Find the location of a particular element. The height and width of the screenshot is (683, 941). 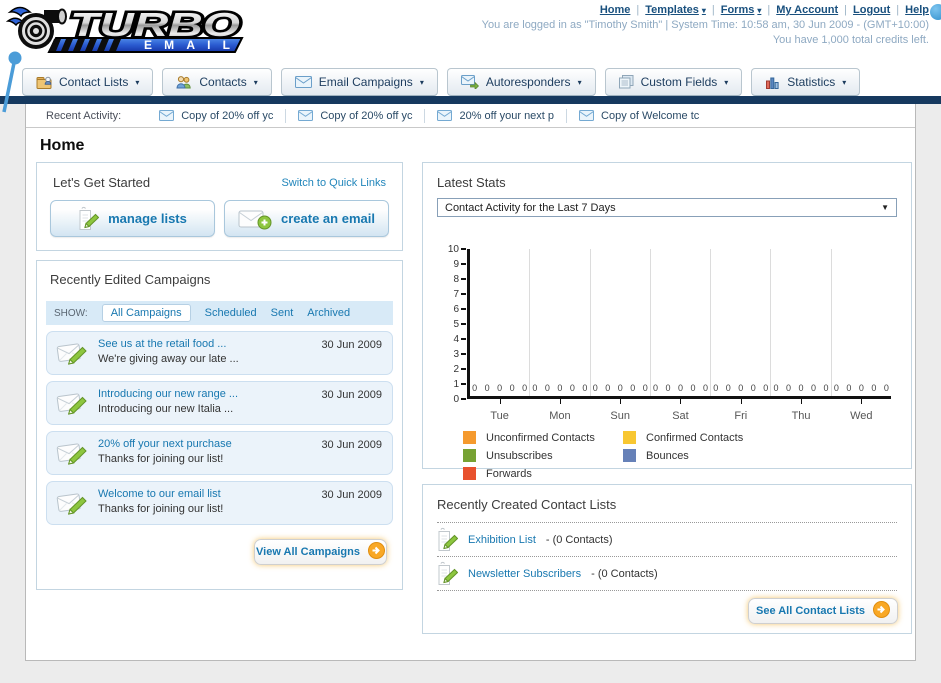

view-all-campaigns-button: View All Campaigns is located at coordinates (320, 552).